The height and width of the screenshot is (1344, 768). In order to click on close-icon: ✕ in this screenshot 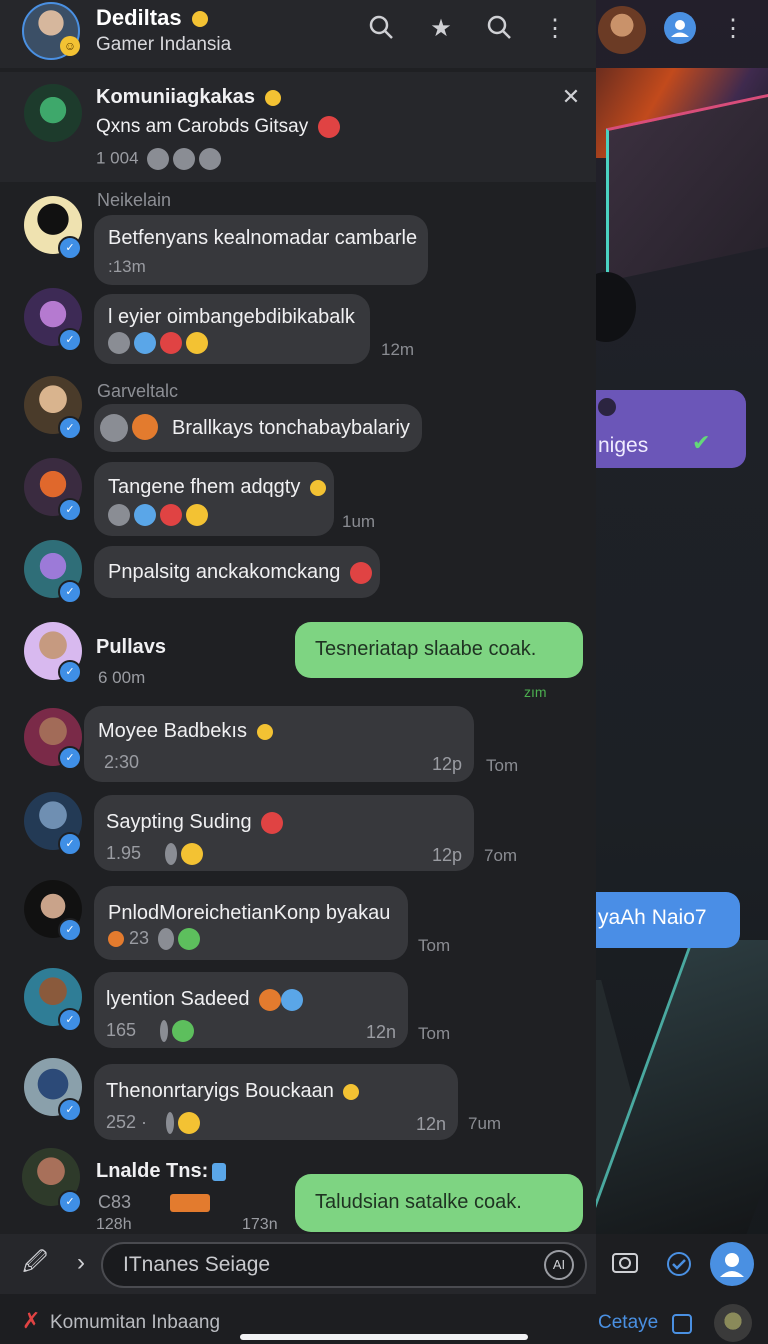, I will do `click(571, 97)`.